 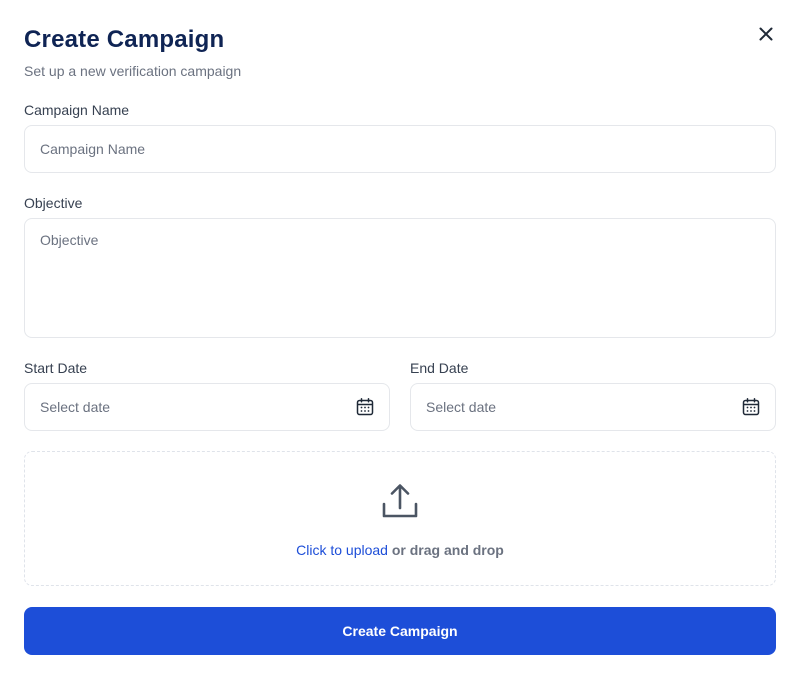 What do you see at coordinates (400, 502) in the screenshot?
I see `upload-icon` at bounding box center [400, 502].